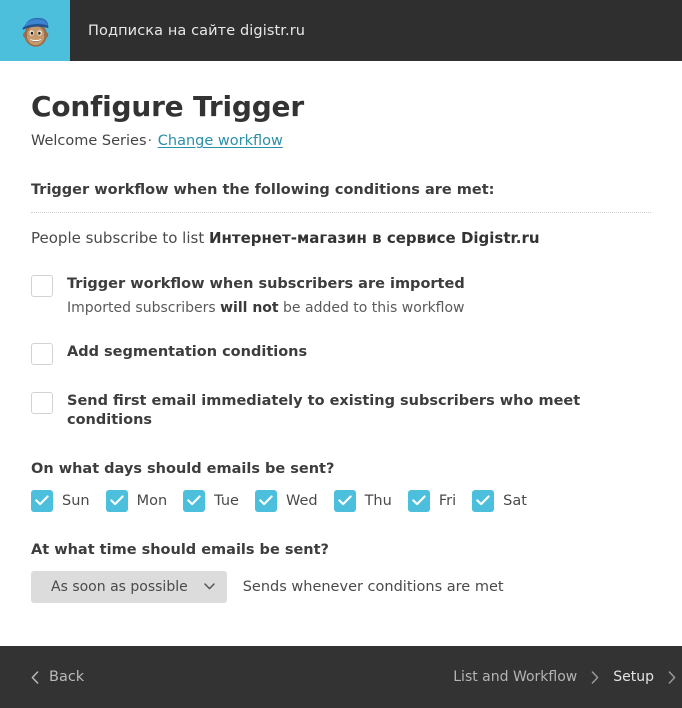  Describe the element at coordinates (144, 307) in the screenshot. I see `subtext-prefix: Imported subscribers` at that location.